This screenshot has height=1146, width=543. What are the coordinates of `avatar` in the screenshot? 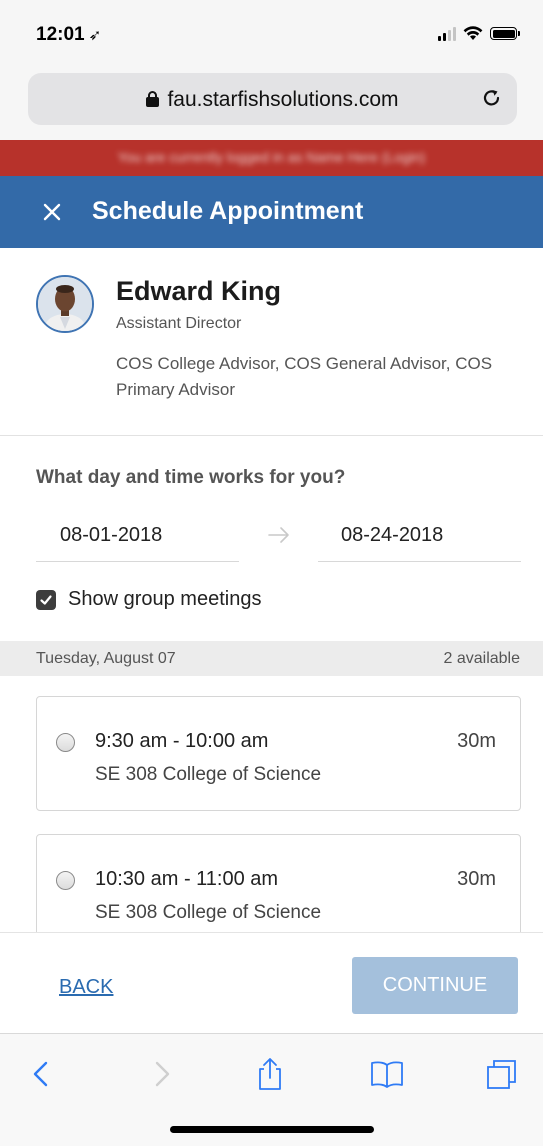 It's located at (65, 304).